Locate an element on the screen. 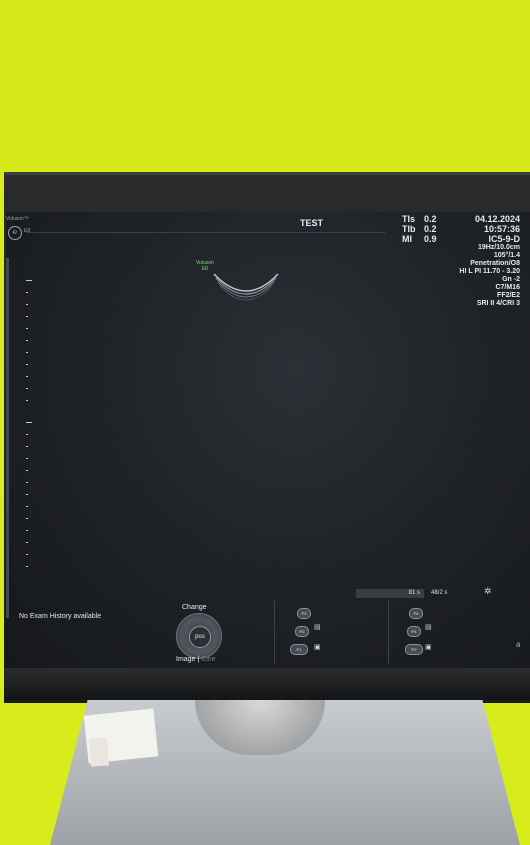 The width and height of the screenshot is (530, 845). title-divider is located at coordinates (206, 232).